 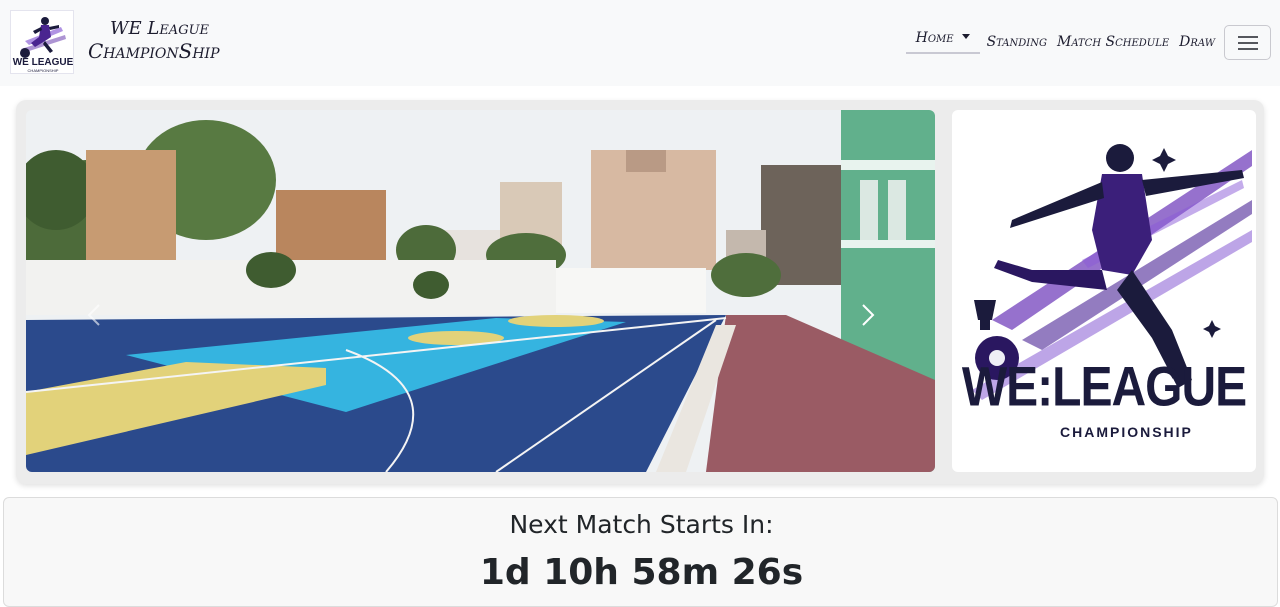 I want to click on svg-text: WE LEAGUE, so click(x=43, y=62).